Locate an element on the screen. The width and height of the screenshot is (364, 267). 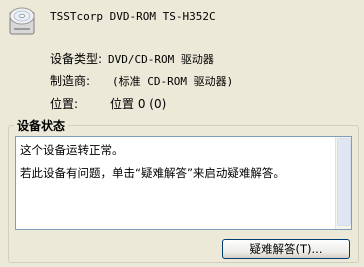
location-value: 位置 0 (0) is located at coordinates (138, 104).